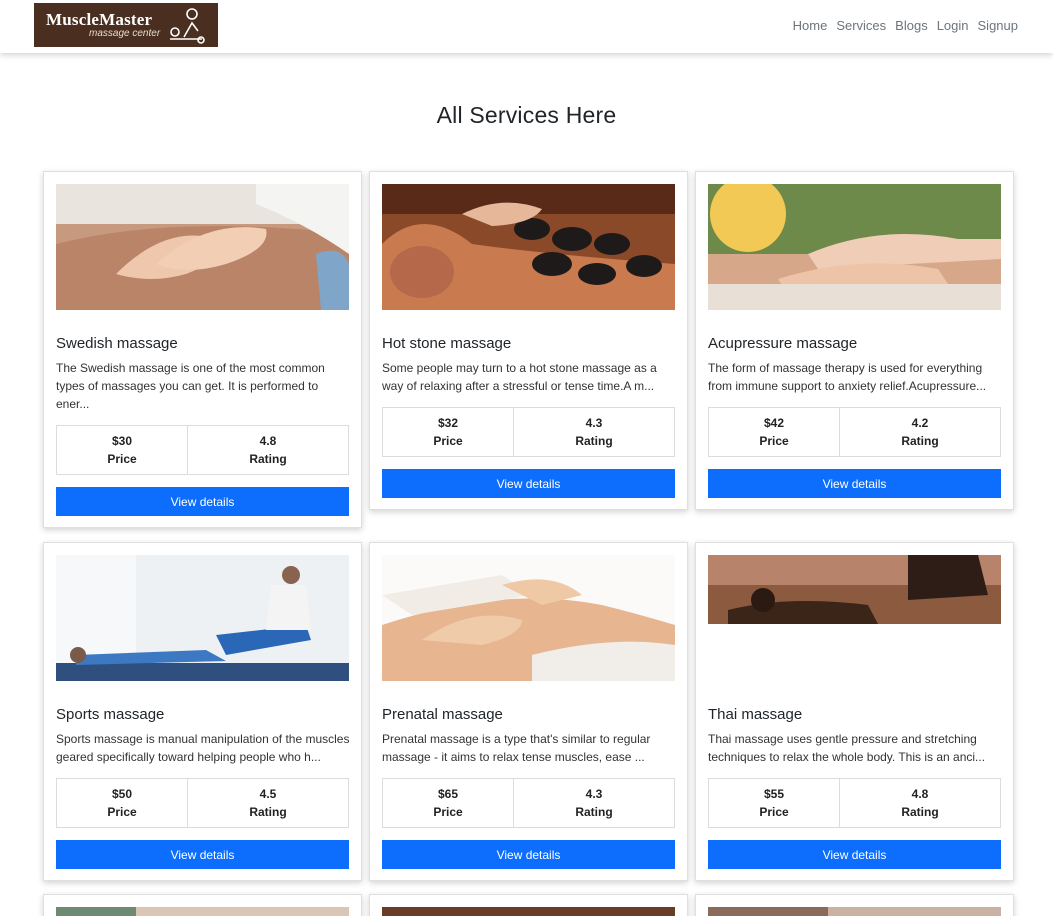 The image size is (1053, 916). What do you see at coordinates (122, 450) in the screenshot?
I see `price-cell: $30 Price` at bounding box center [122, 450].